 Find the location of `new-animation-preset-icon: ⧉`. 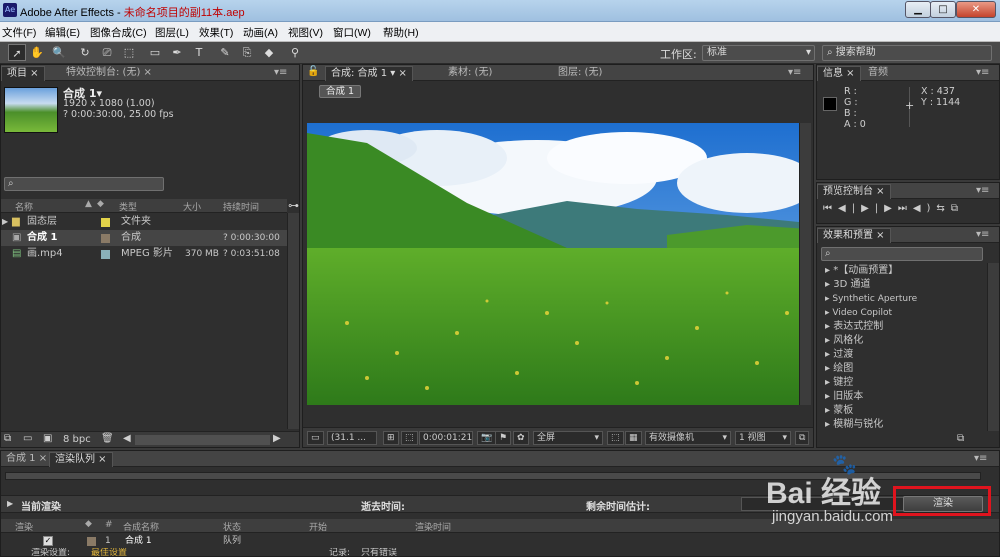

new-animation-preset-icon: ⧉ is located at coordinates (960, 438).